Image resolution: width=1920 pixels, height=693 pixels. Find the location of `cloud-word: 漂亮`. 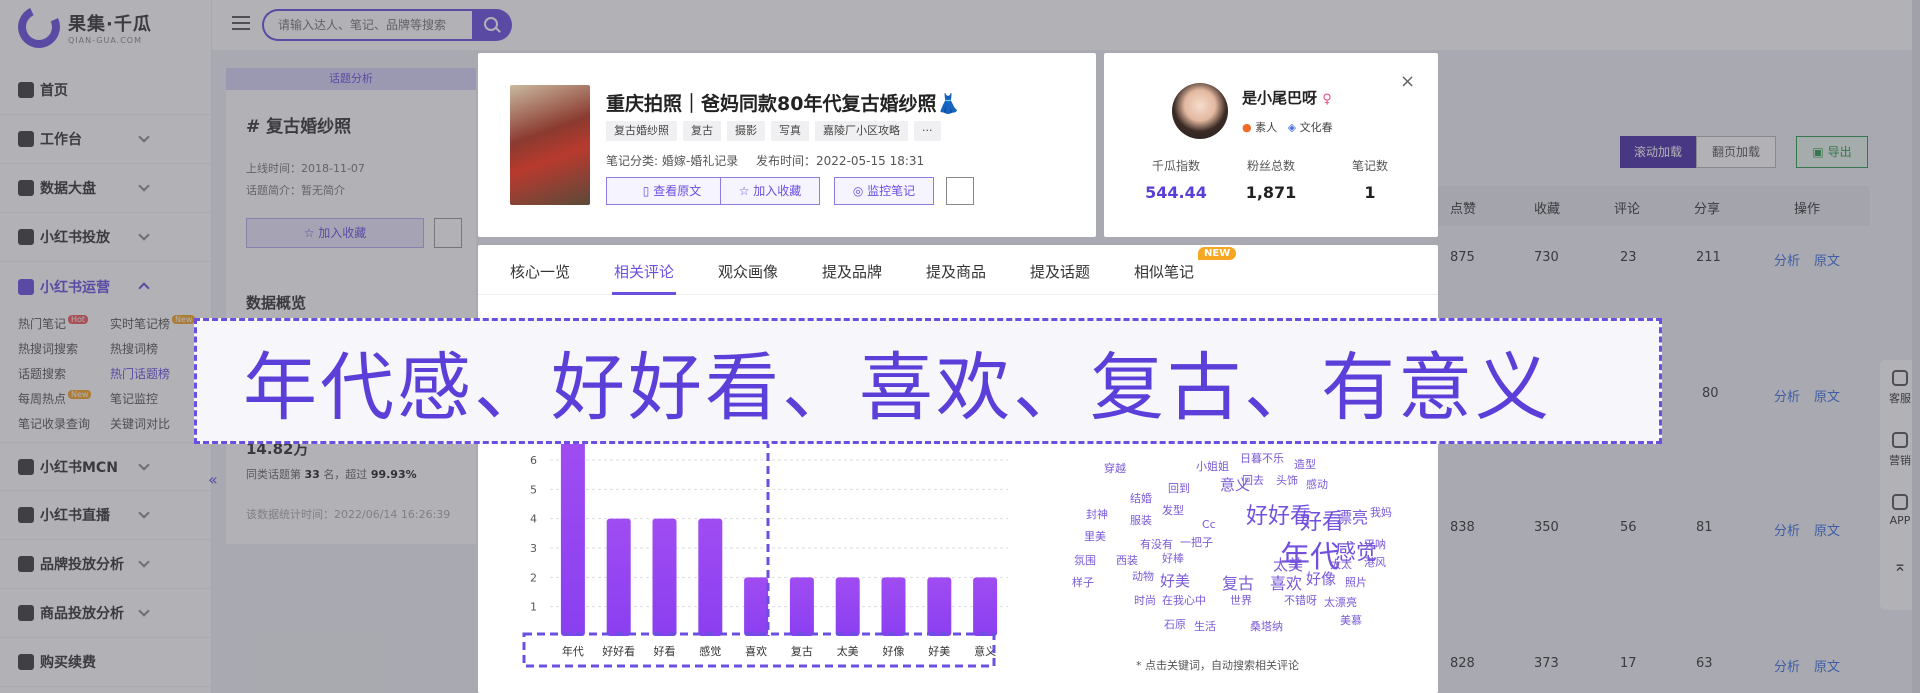

cloud-word: 漂亮 is located at coordinates (1352, 516).